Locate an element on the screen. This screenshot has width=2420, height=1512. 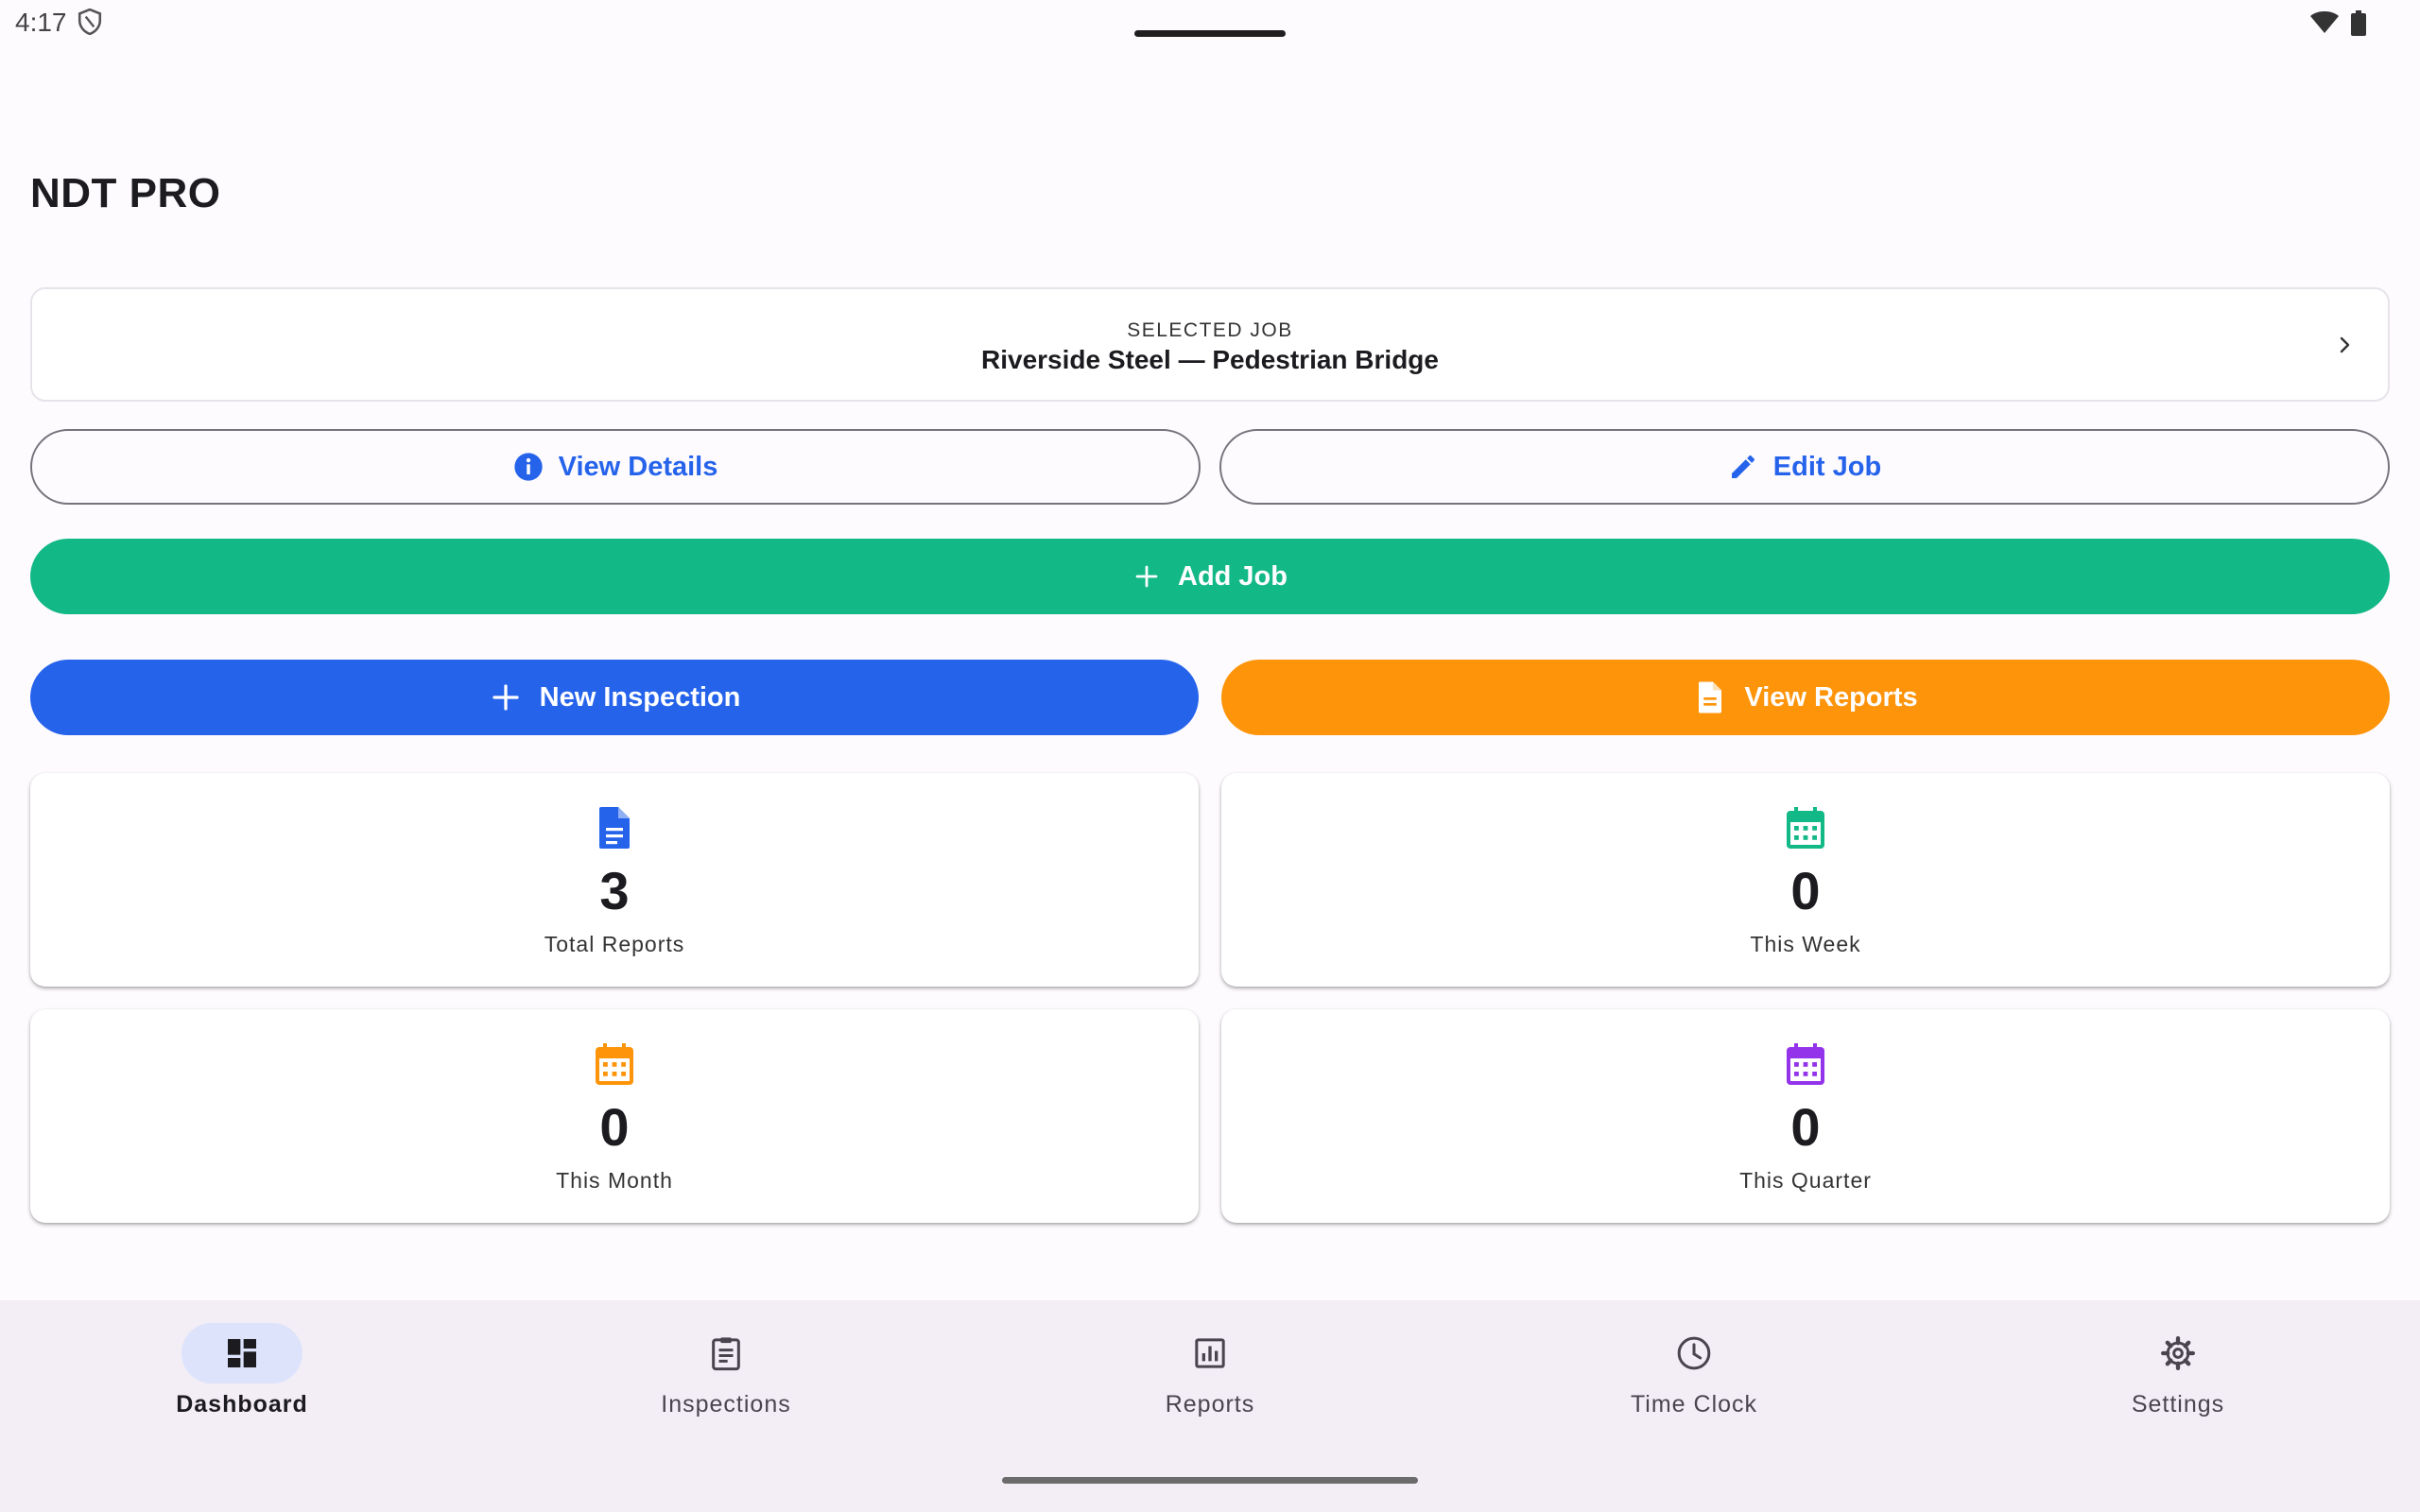
stat-card-this-month: 0 This Month is located at coordinates (614, 1116).